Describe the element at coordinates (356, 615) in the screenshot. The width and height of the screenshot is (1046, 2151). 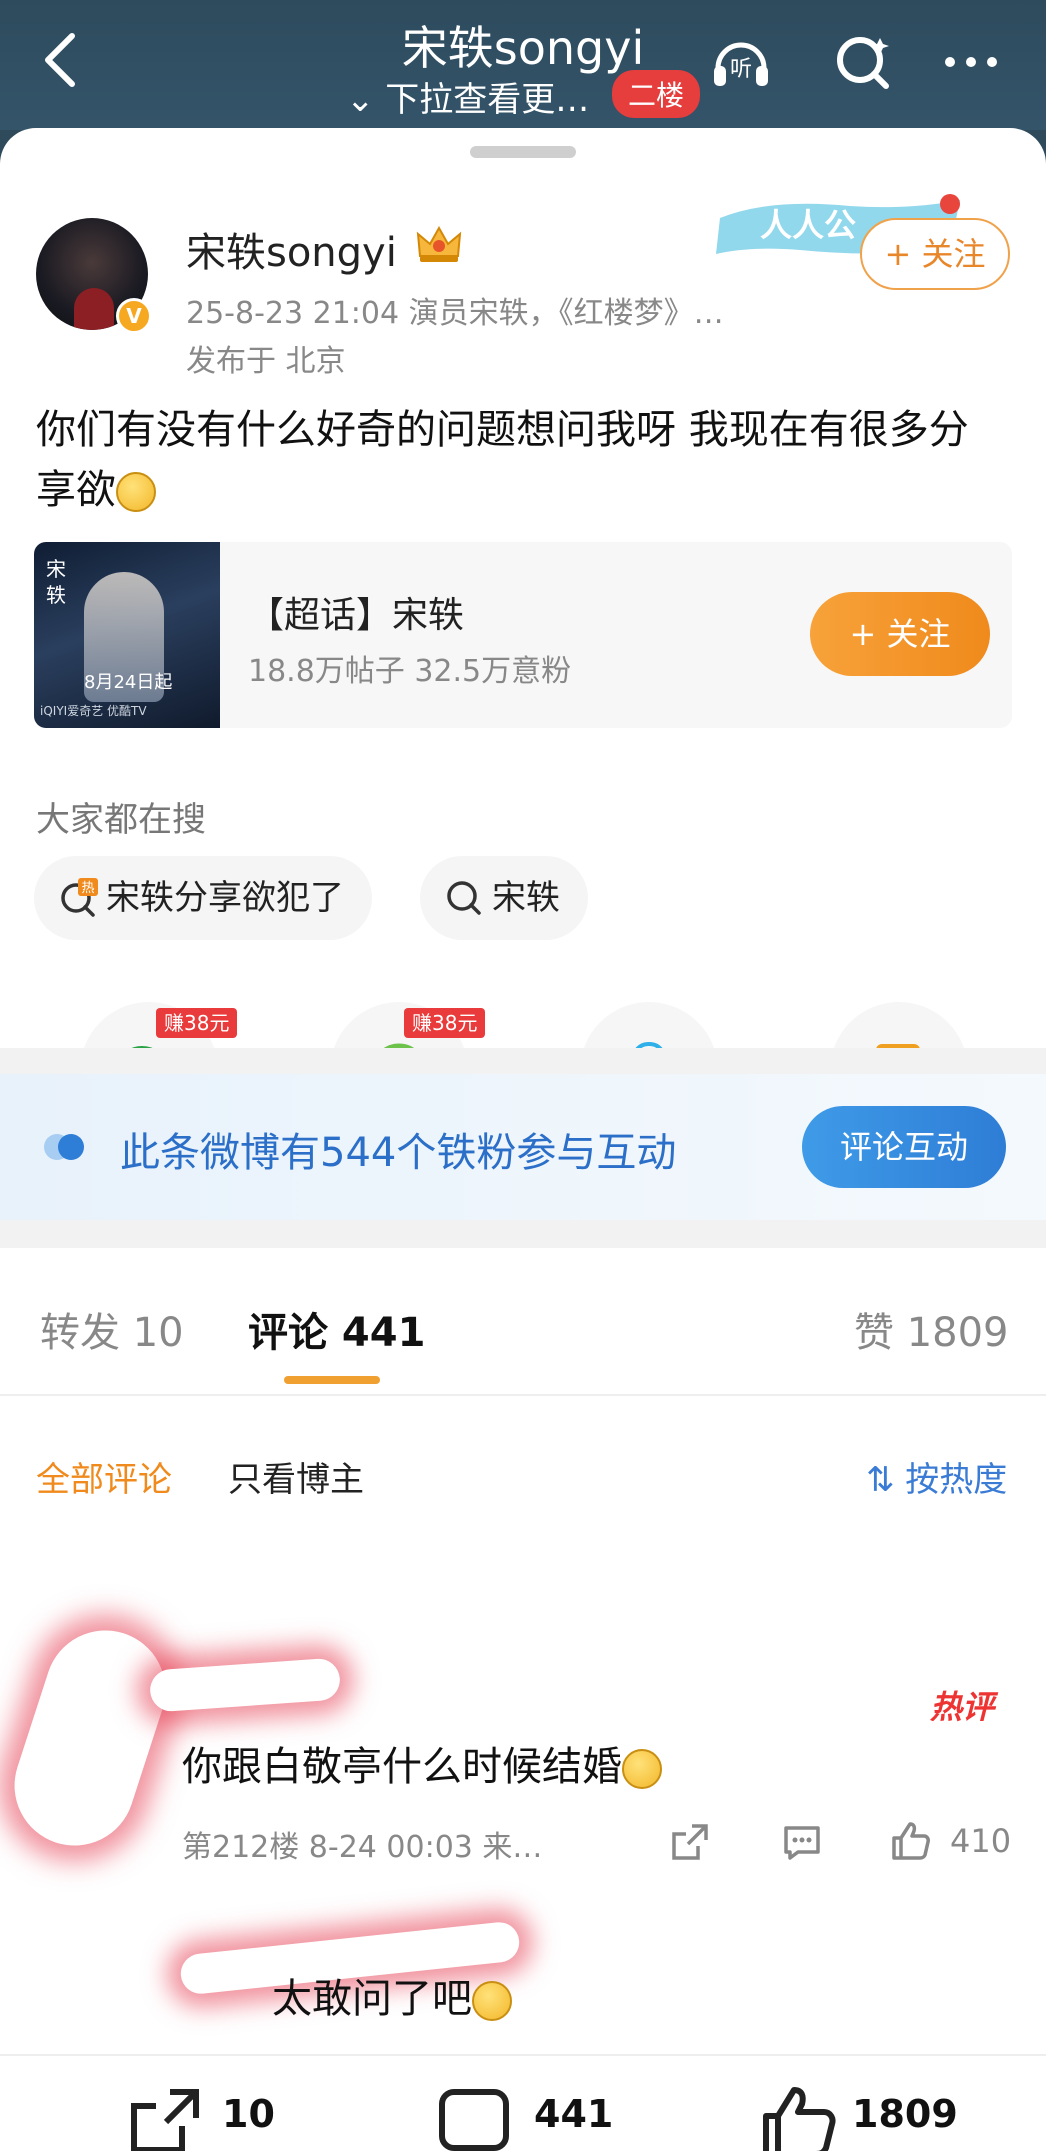
I see `topic-title: 【超话】宋轶` at that location.